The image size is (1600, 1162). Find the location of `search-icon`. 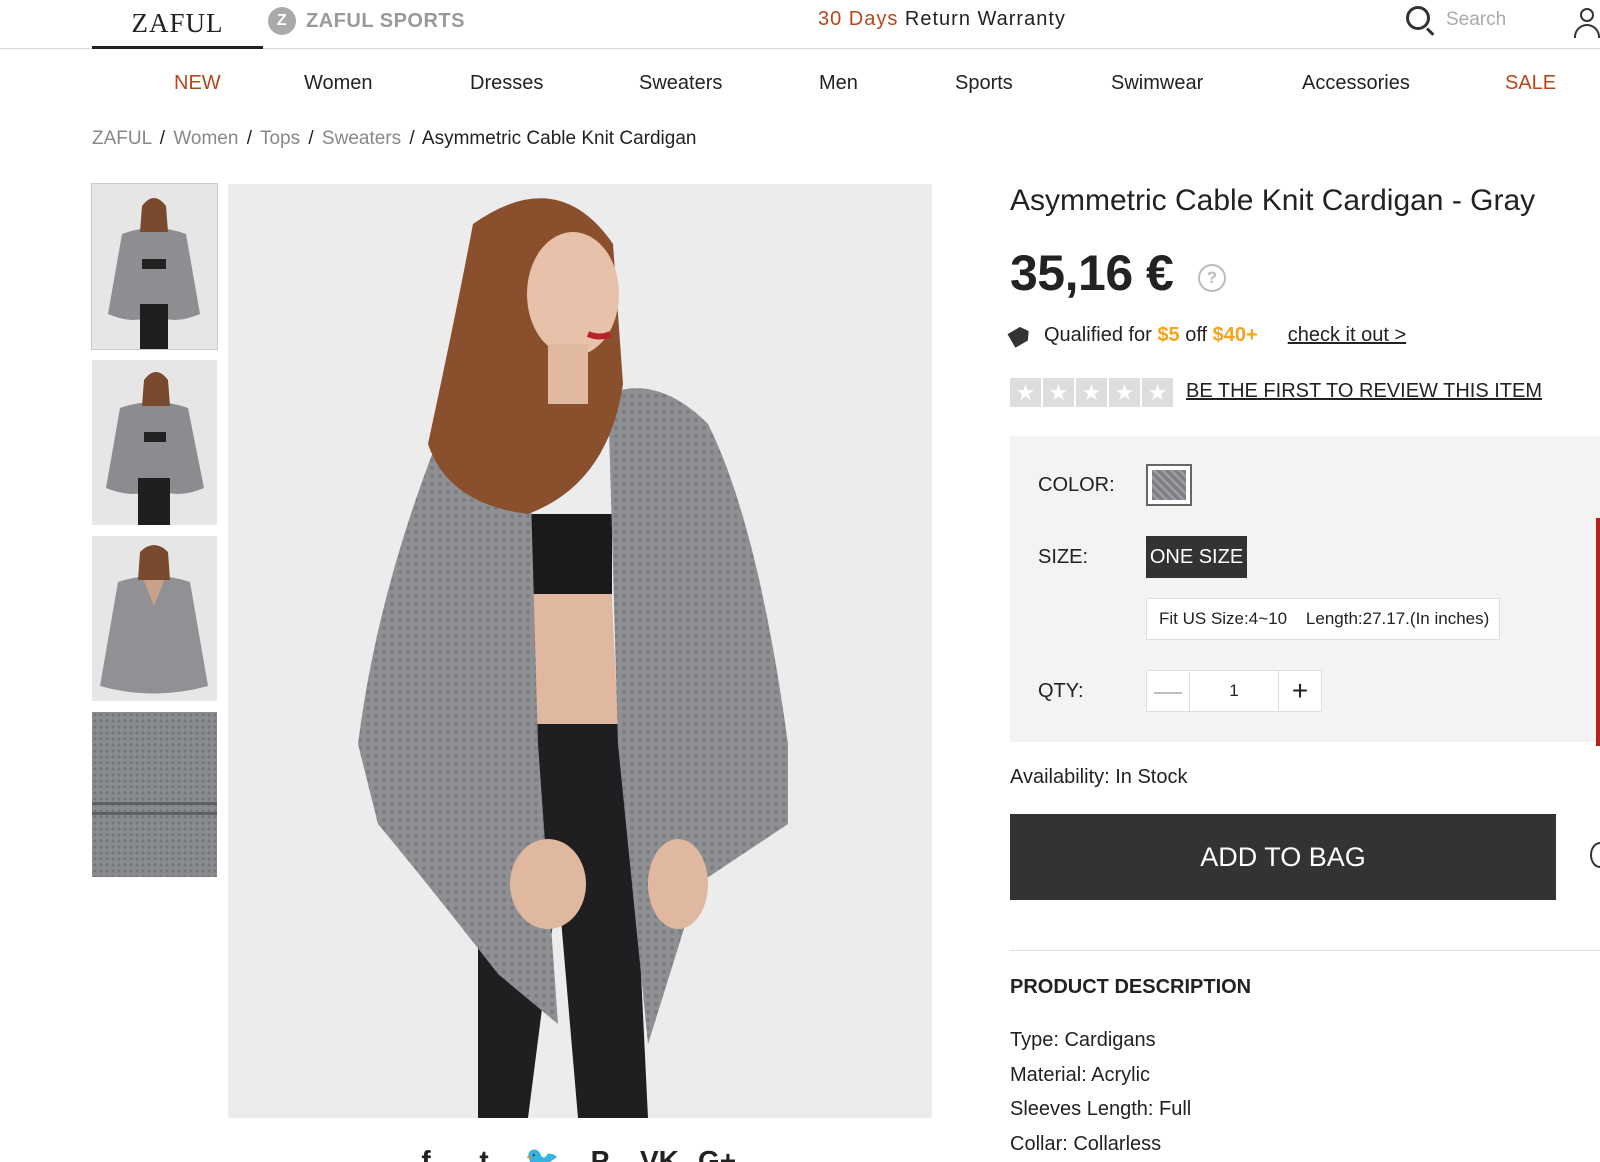

search-icon is located at coordinates (1420, 20).